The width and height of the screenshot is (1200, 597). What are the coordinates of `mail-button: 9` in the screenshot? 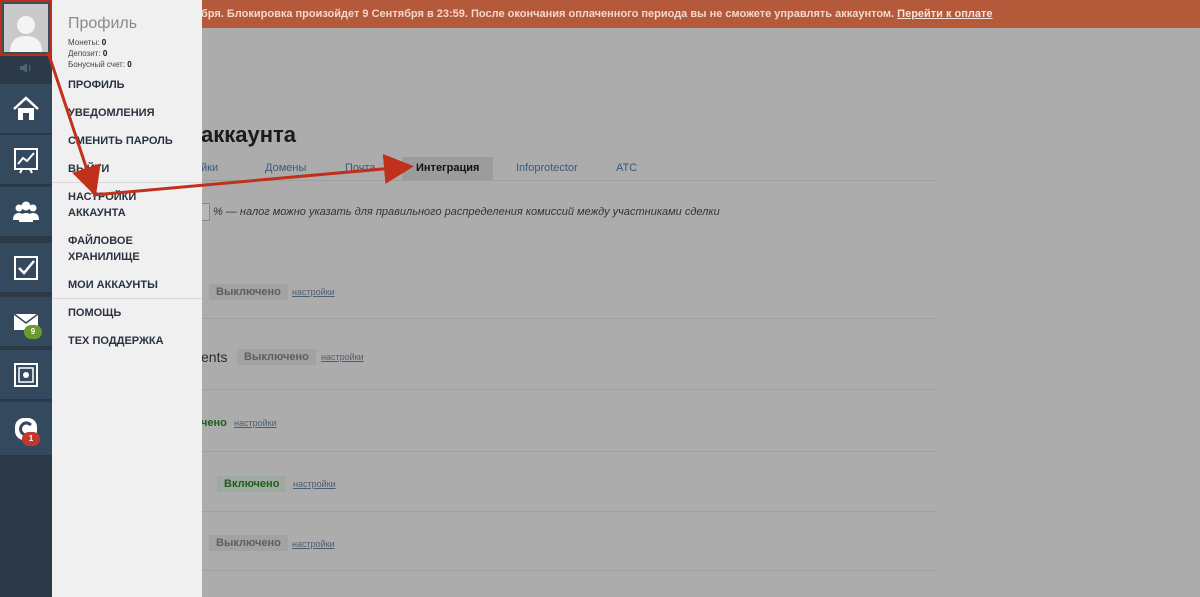 It's located at (26, 322).